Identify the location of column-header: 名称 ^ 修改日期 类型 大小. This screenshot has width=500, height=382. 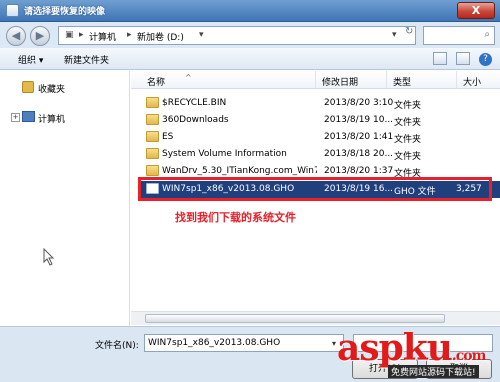
(315, 80).